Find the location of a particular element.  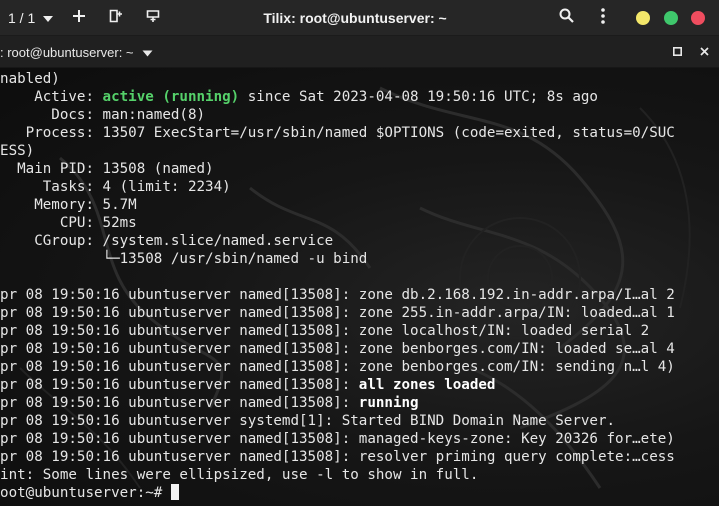

terminal-line: Tasks: 4 (limit: 2234) is located at coordinates (115, 187).